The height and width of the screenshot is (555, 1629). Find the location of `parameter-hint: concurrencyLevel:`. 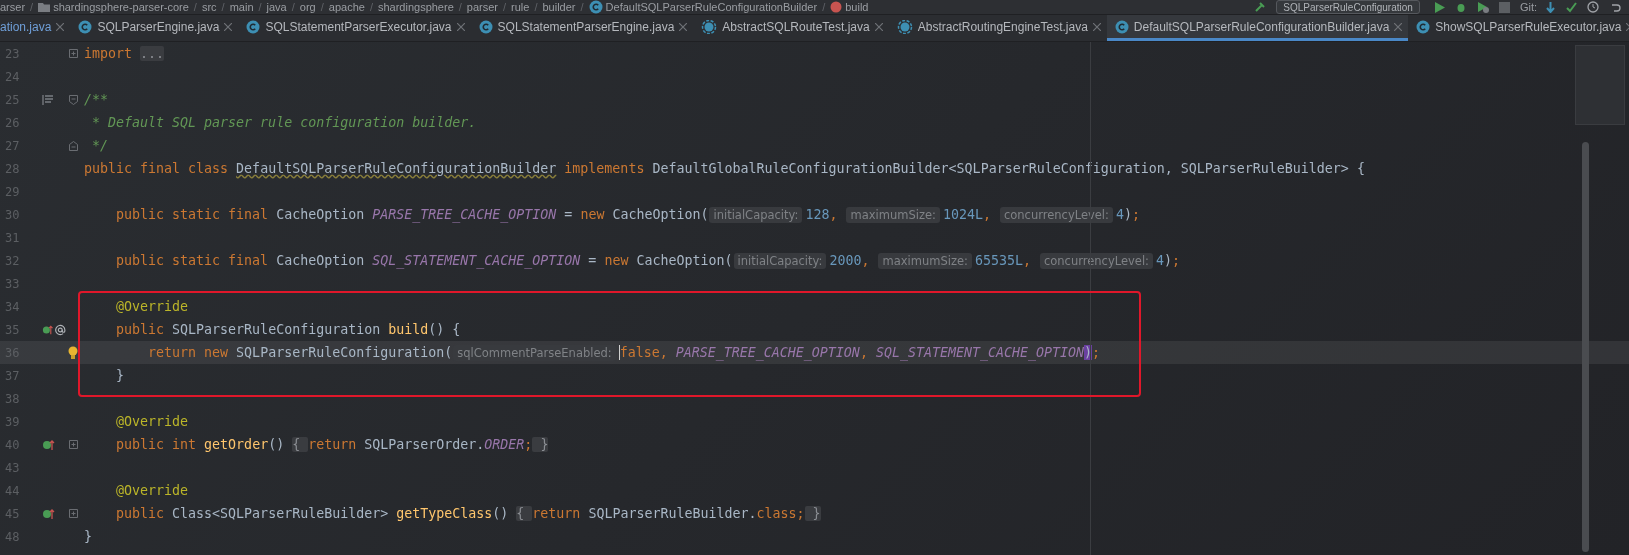

parameter-hint: concurrencyLevel: is located at coordinates (1096, 260).